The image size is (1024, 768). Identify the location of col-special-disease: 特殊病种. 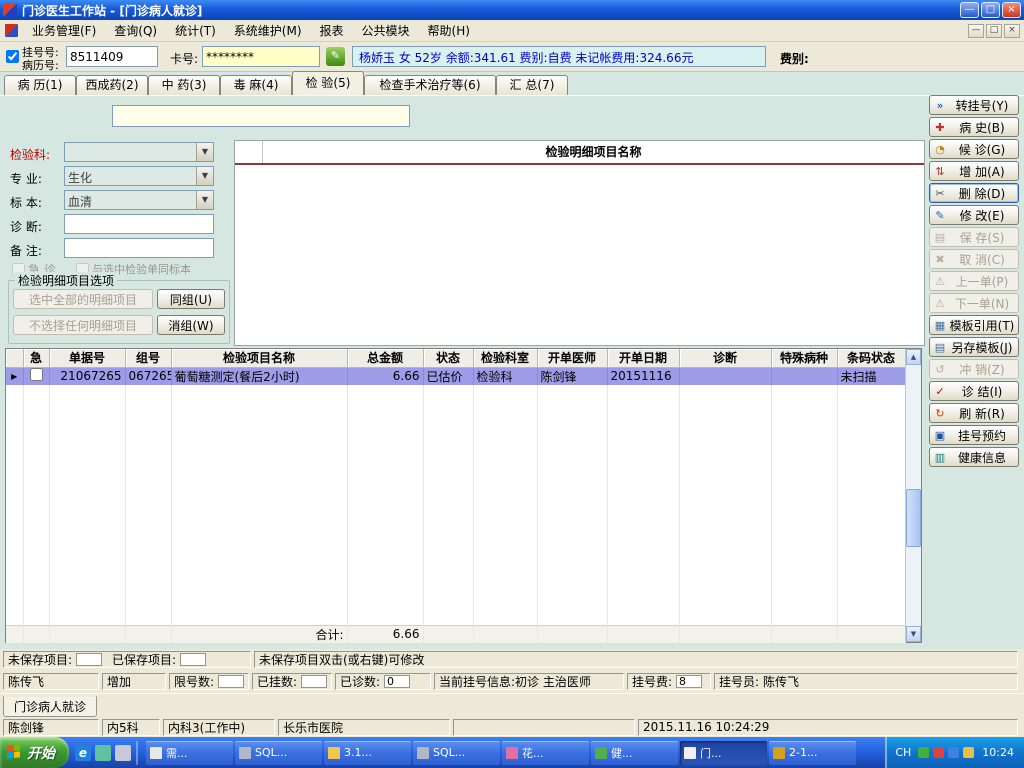
(804, 358).